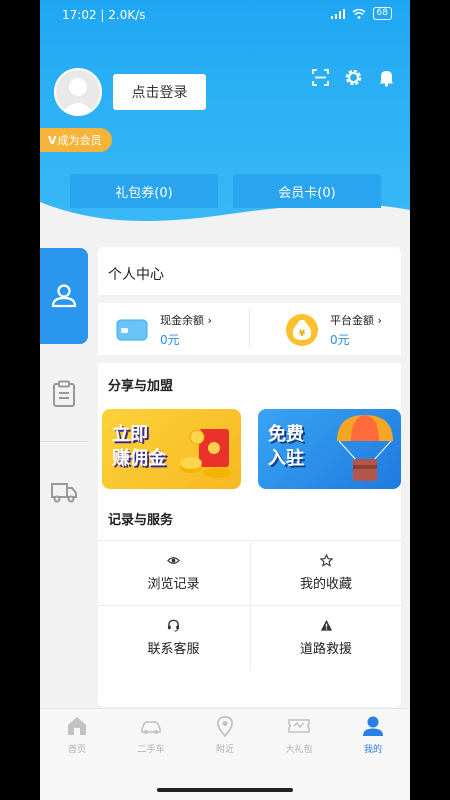 The height and width of the screenshot is (800, 450). What do you see at coordinates (382, 13) in the screenshot?
I see `battery-icon: 68` at bounding box center [382, 13].